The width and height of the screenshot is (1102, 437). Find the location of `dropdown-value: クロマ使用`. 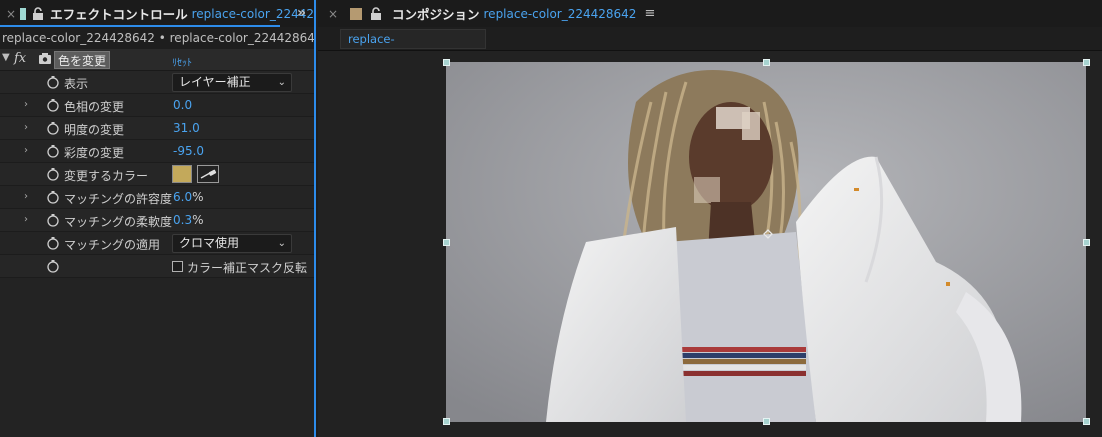

dropdown-value: クロマ使用 is located at coordinates (209, 243).